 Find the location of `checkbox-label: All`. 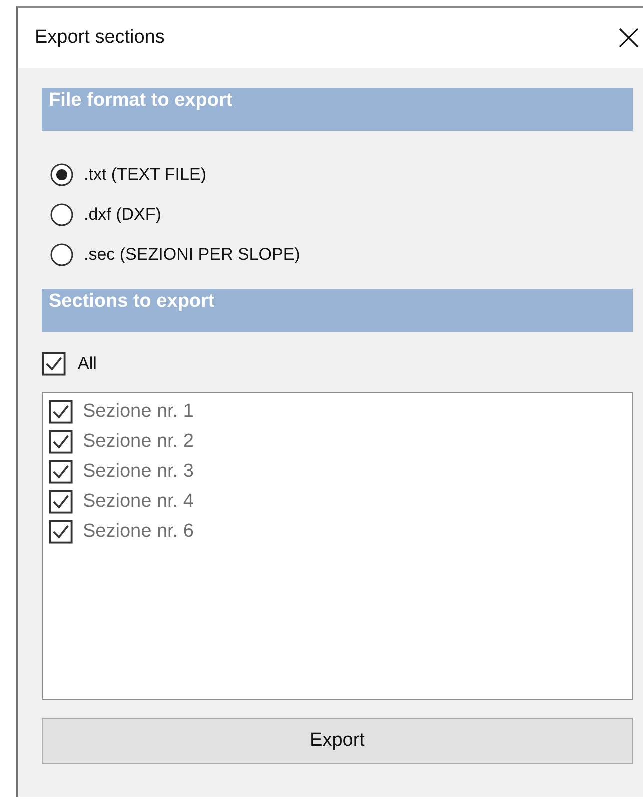

checkbox-label: All is located at coordinates (87, 364).